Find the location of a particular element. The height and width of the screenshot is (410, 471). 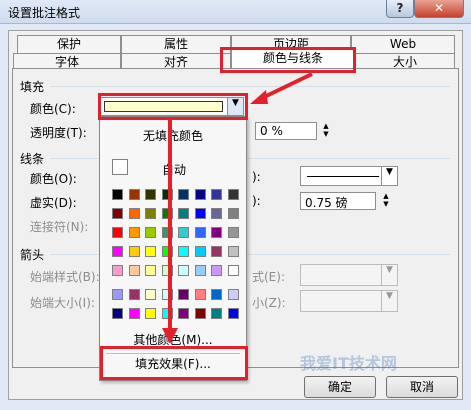

arrow-line-upper is located at coordinates (287, 86).